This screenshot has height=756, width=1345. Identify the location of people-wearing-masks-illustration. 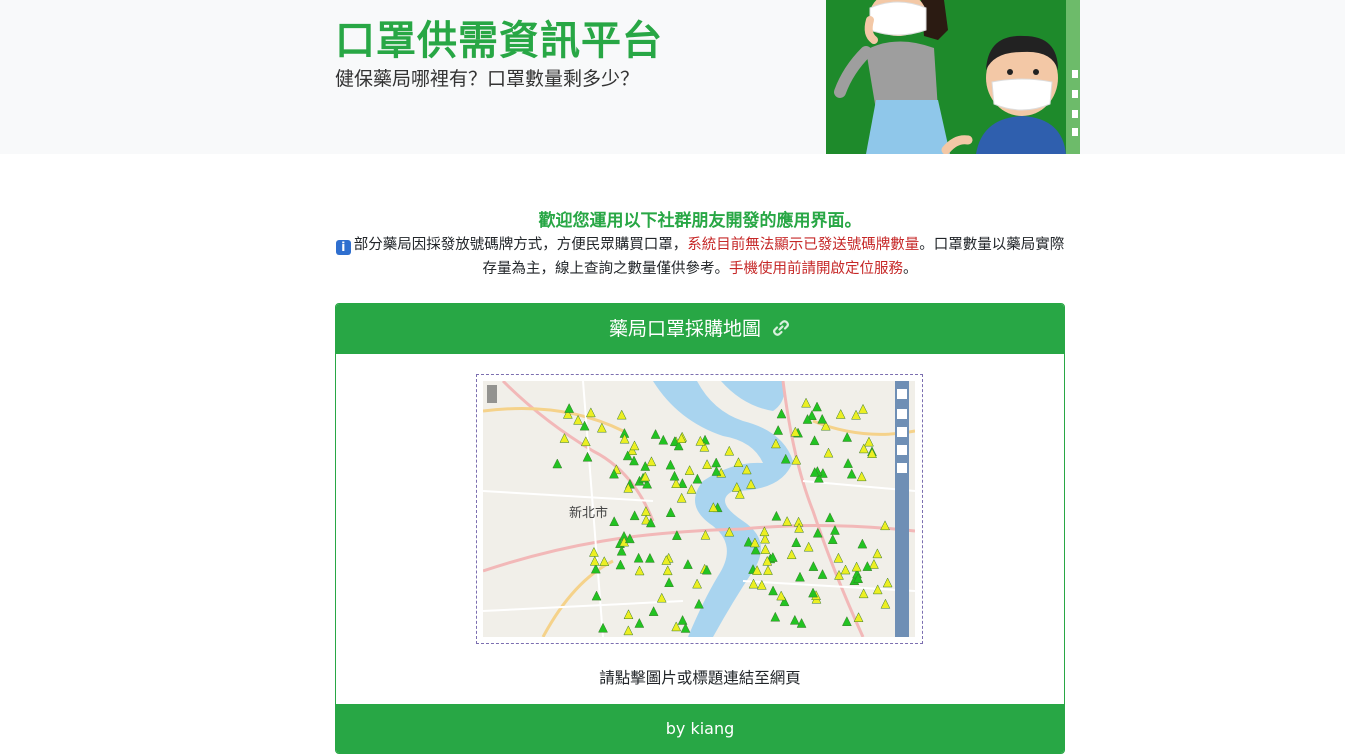
(953, 77).